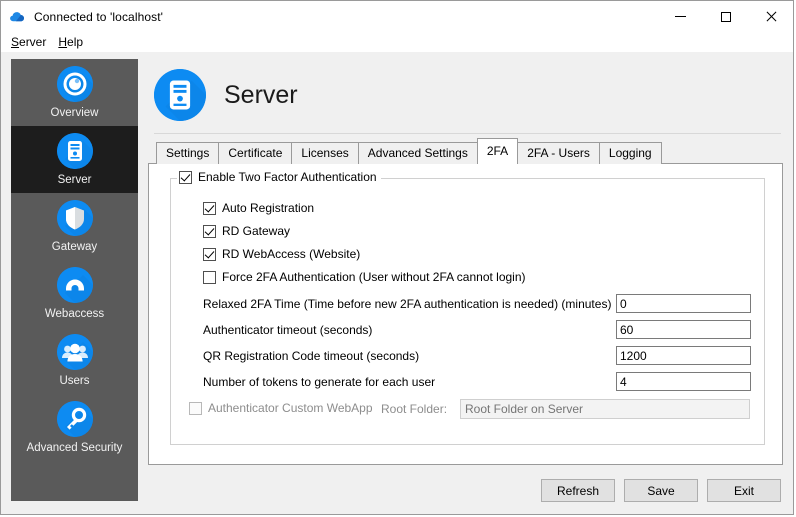  Describe the element at coordinates (74, 351) in the screenshot. I see `users-icon` at that location.